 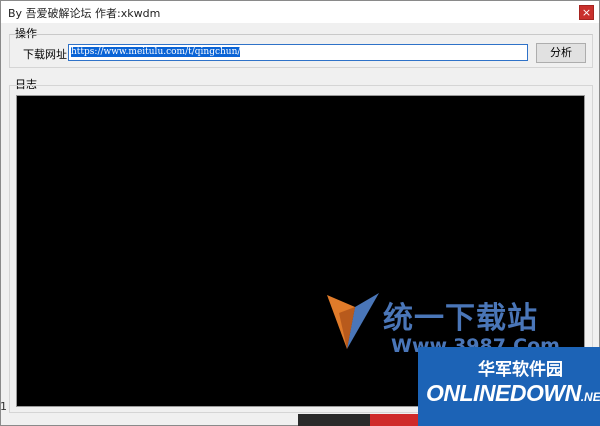 I want to click on close-icon: ×, so click(x=586, y=12).